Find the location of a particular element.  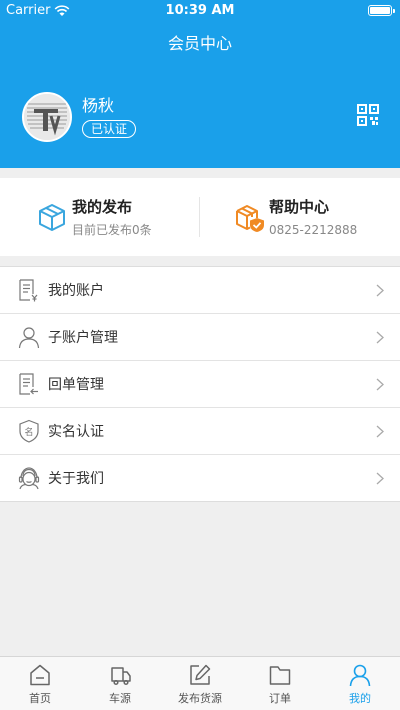

help-center-phone: 0825-2212888 is located at coordinates (313, 230).